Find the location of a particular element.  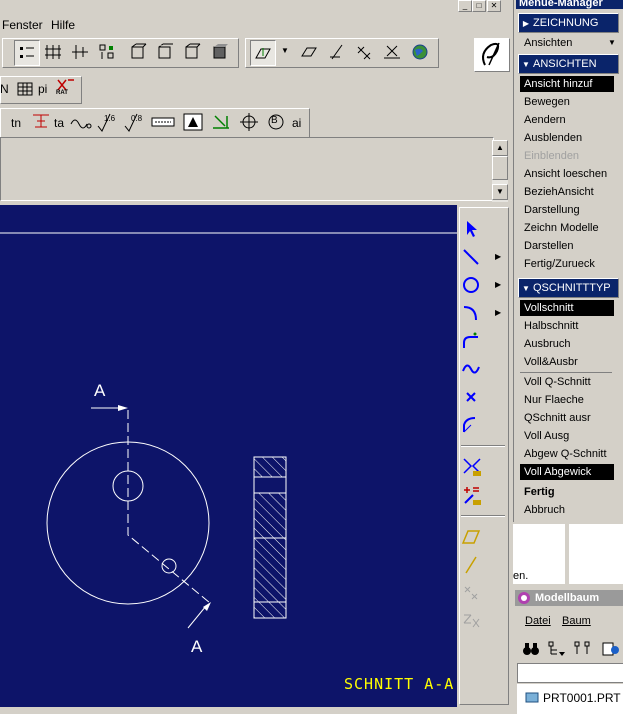

sketch-plane-icon is located at coordinates (476, 537).